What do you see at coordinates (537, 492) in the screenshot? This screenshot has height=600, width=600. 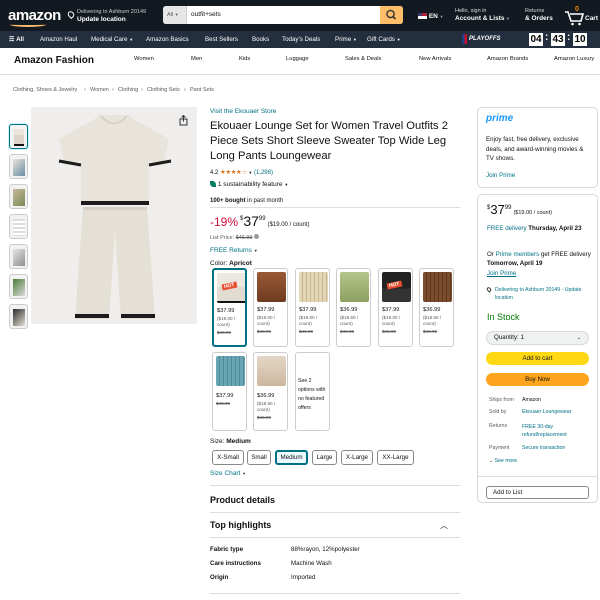 I see `add-to-list-button: Add to List` at bounding box center [537, 492].